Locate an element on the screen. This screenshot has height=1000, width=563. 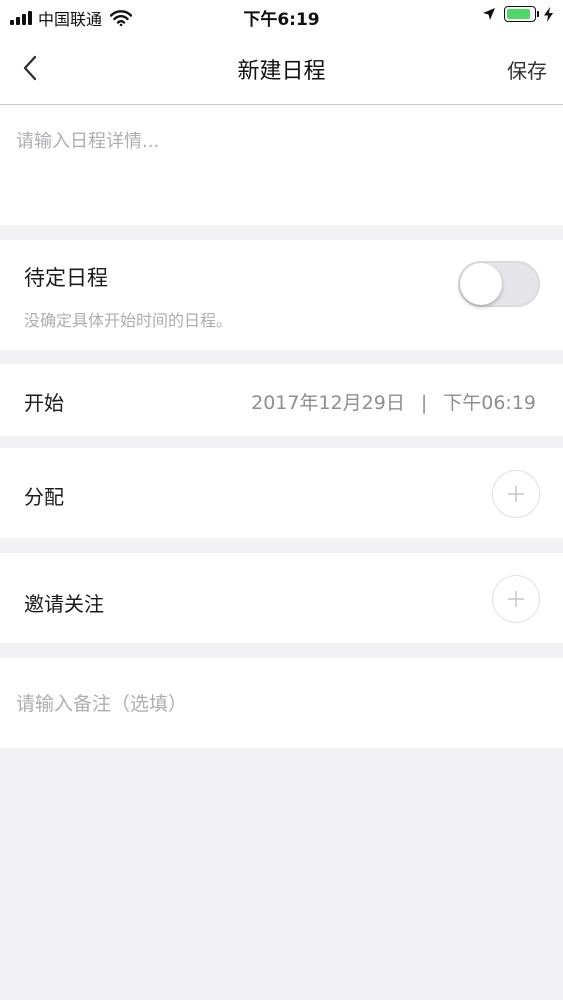
pending-schedule-subtitle: 没确定具体开始时间的日程。 is located at coordinates (128, 320).